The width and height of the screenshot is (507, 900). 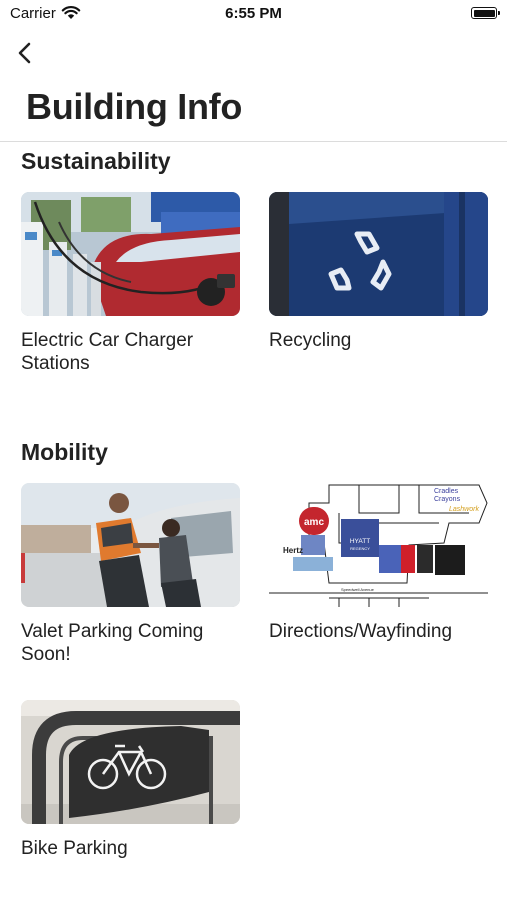 I want to click on recycling-bin-photo, so click(x=378, y=254).